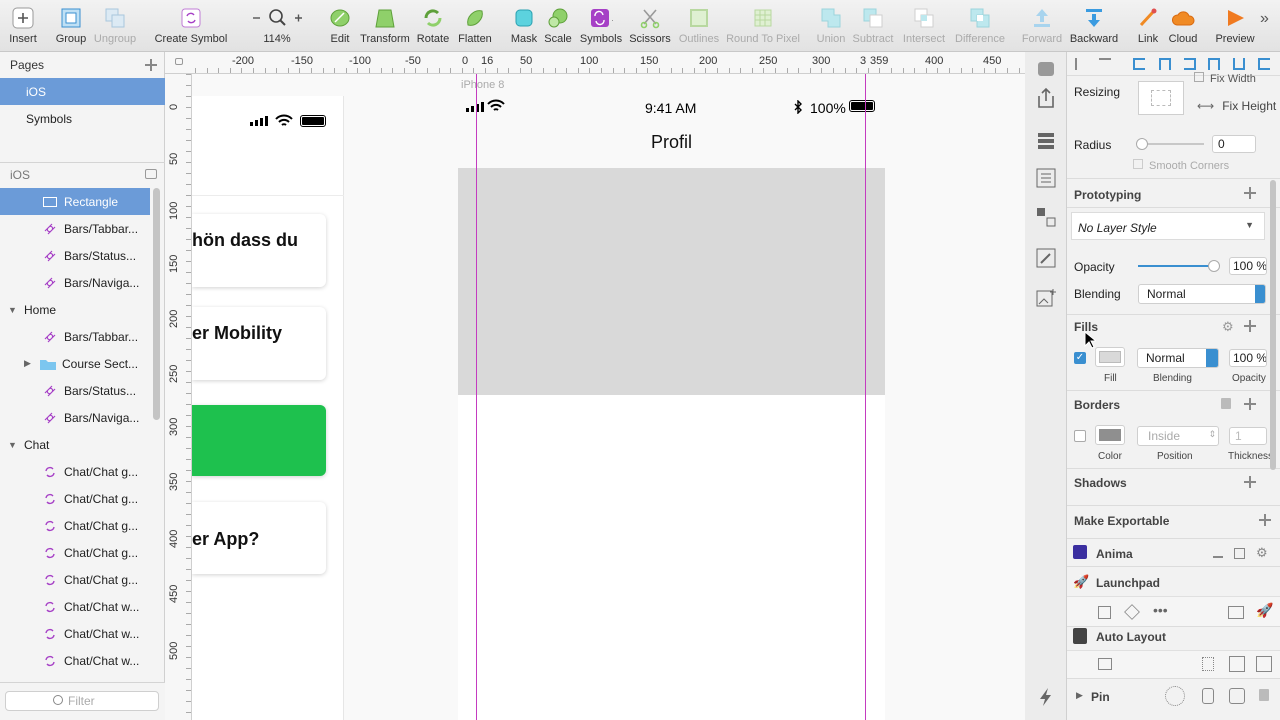  What do you see at coordinates (1046, 258) in the screenshot?
I see `pen-tool-icon` at bounding box center [1046, 258].